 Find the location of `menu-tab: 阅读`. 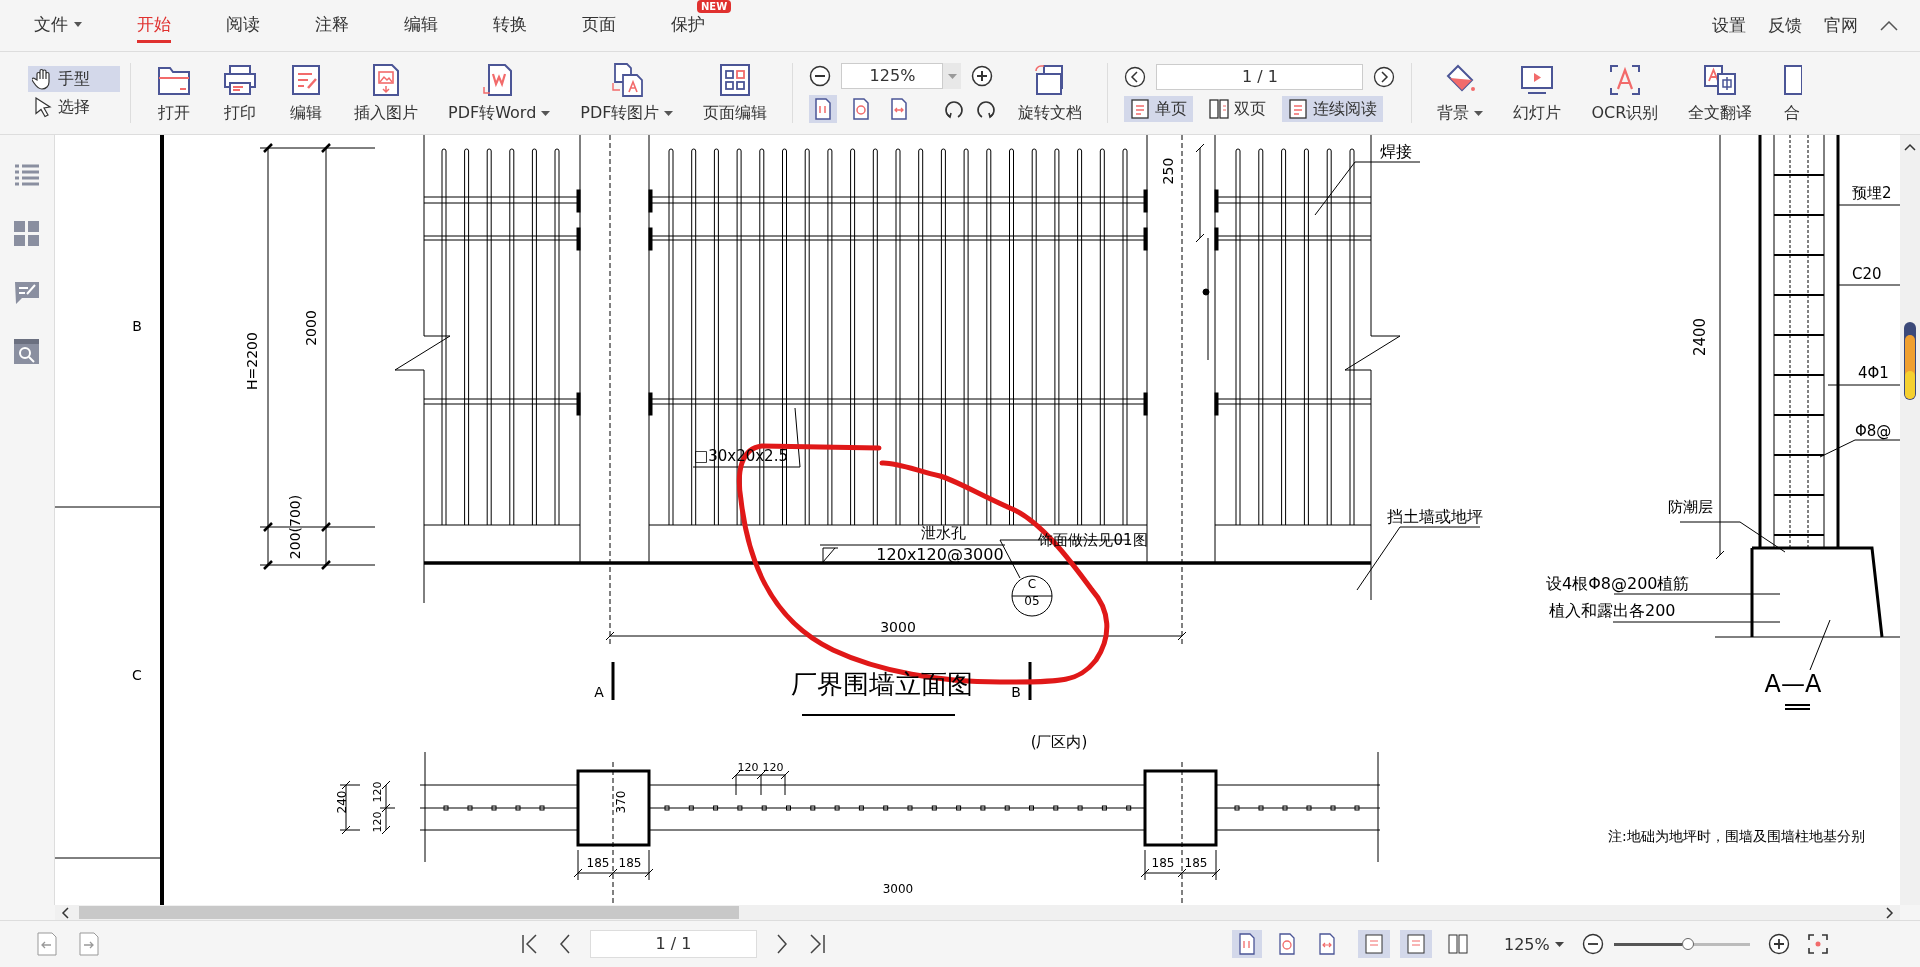

menu-tab: 阅读 is located at coordinates (243, 25).